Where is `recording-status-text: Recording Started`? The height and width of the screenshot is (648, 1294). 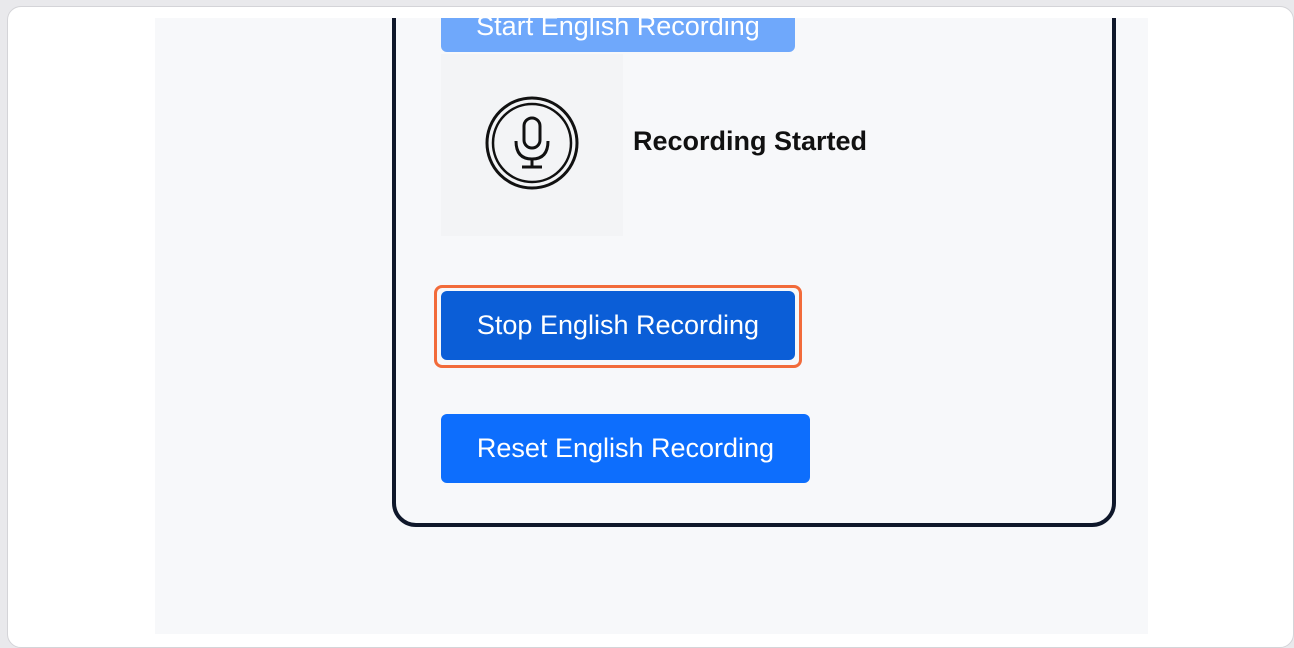
recording-status-text: Recording Started is located at coordinates (750, 141).